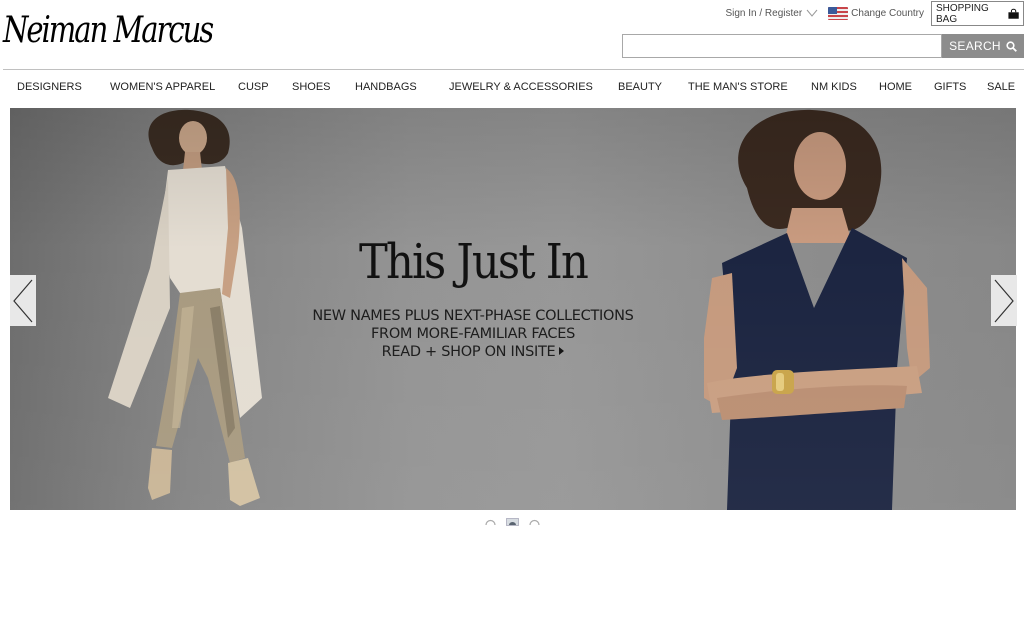 This screenshot has height=621, width=1024. Describe the element at coordinates (386, 87) in the screenshot. I see `nav-item-handbags: HANDBAGS` at that location.